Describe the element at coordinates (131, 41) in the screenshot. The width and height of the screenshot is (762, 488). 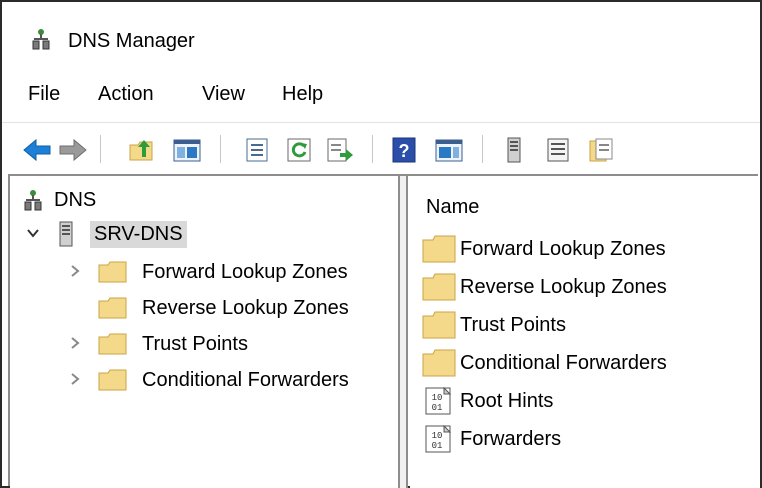
I see `window-title: DNS Manager` at that location.